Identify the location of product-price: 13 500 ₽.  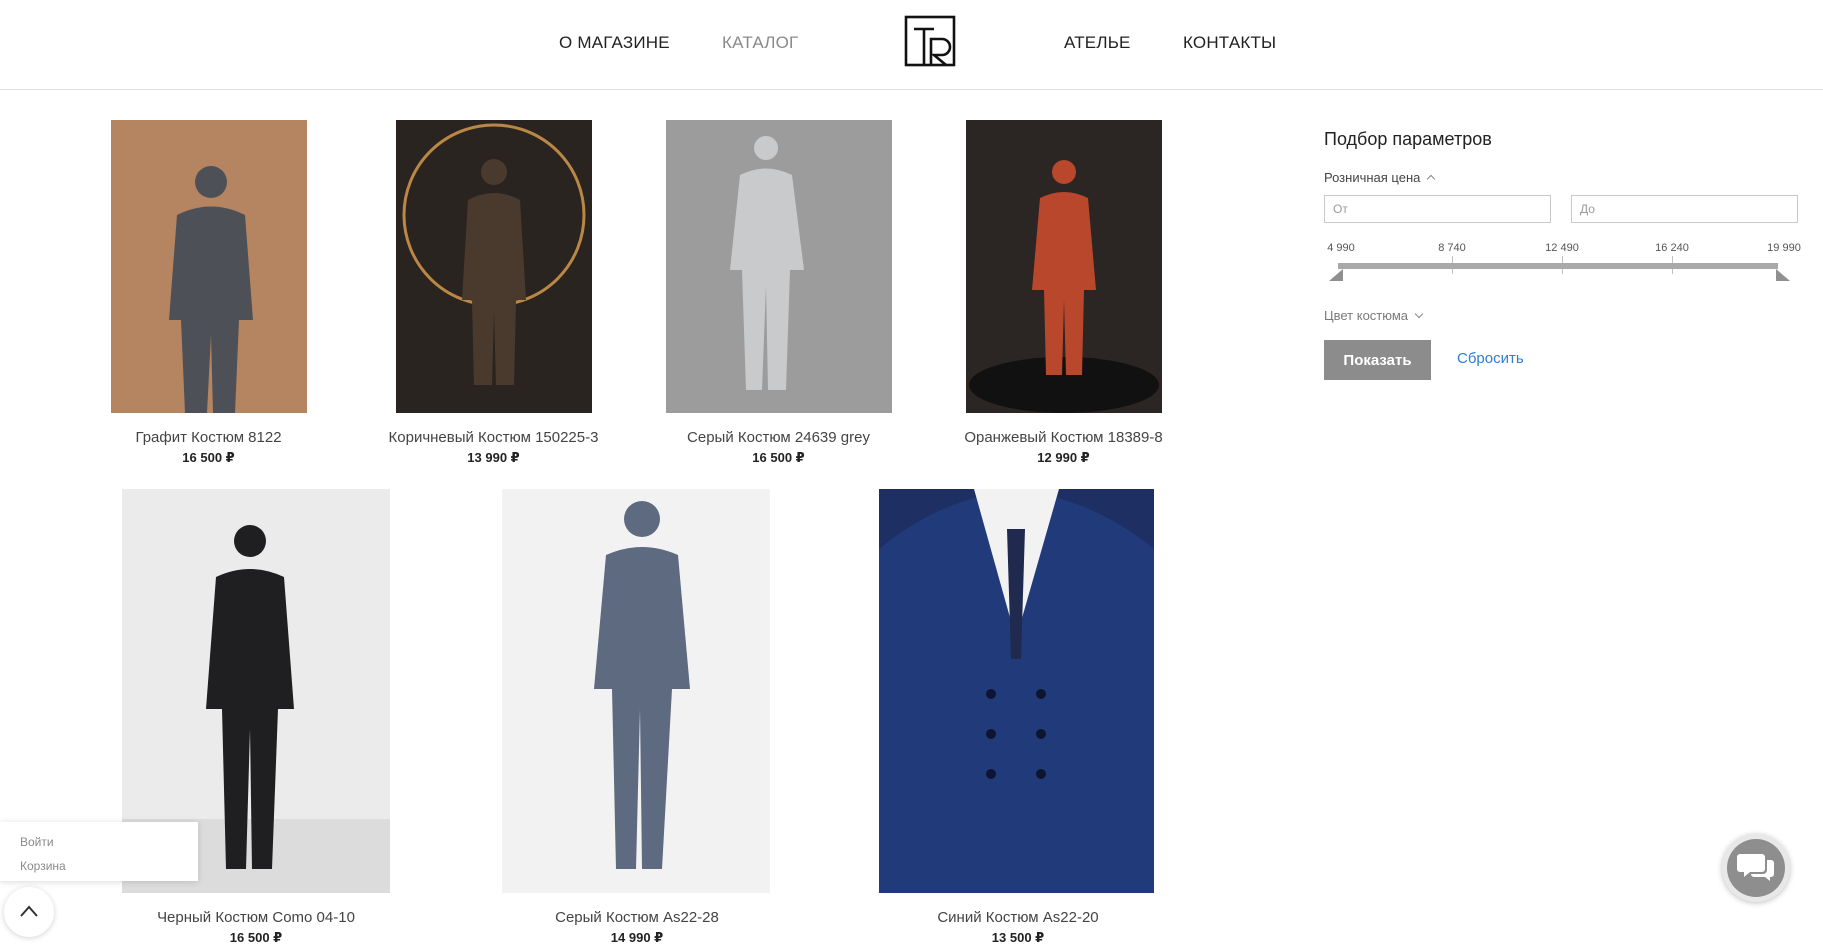
(1018, 937).